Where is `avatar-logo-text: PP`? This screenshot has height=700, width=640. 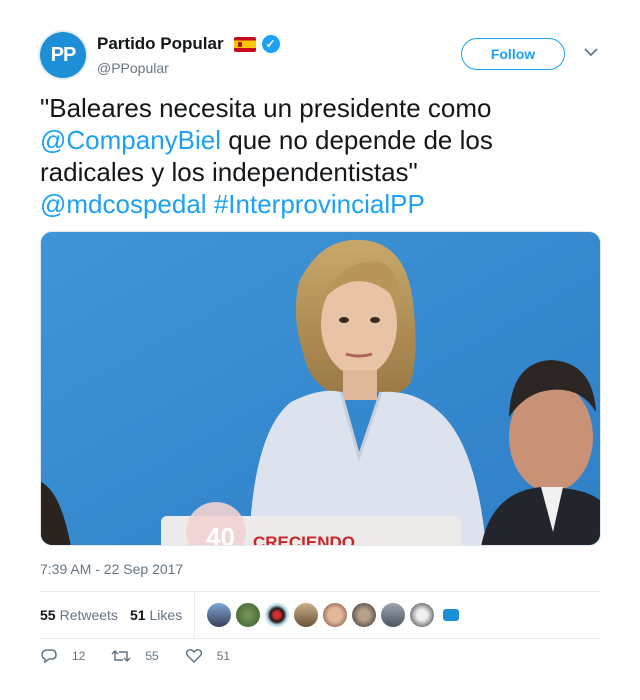 avatar-logo-text: PP is located at coordinates (63, 54).